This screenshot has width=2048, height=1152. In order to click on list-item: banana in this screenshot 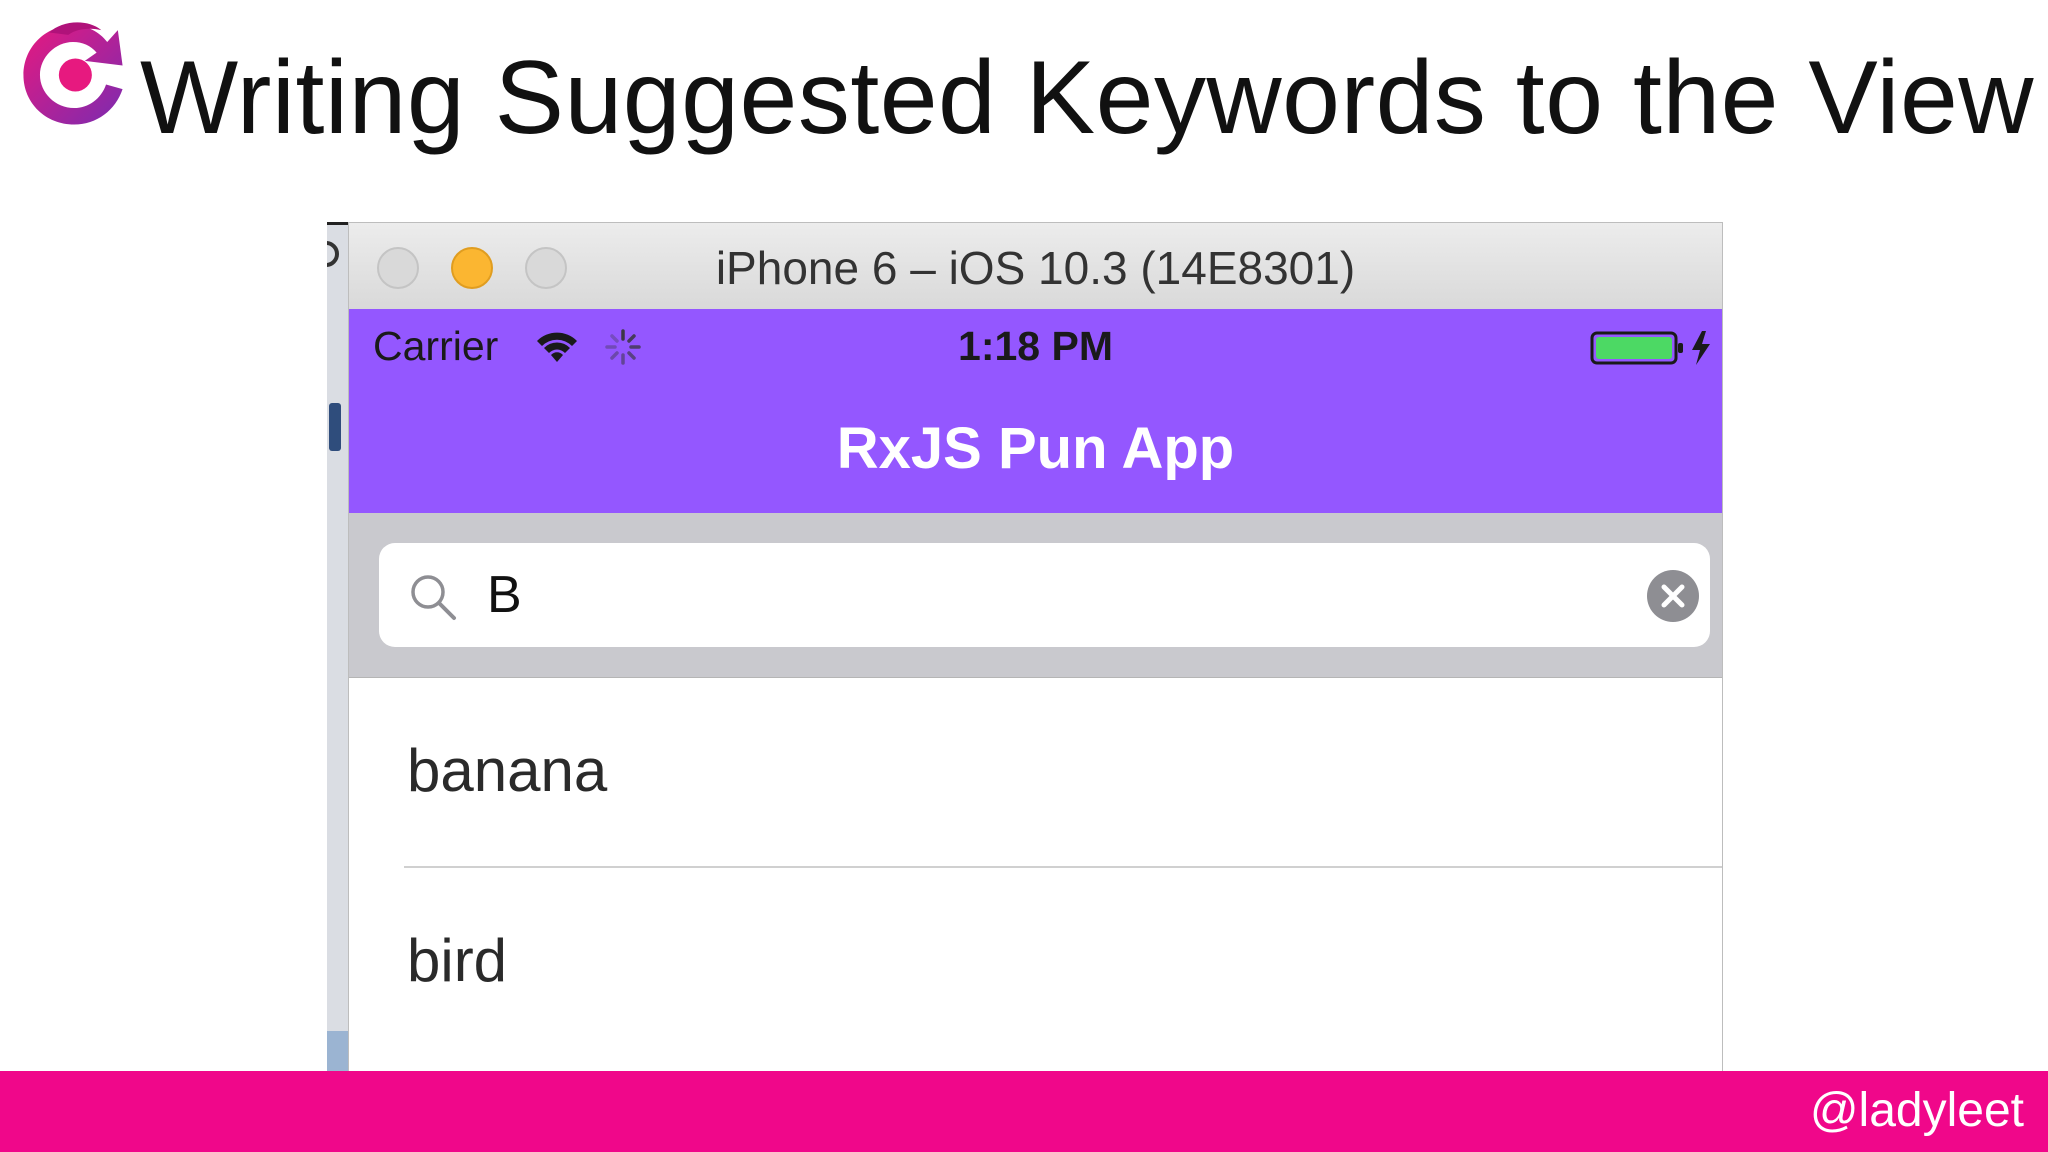, I will do `click(1035, 773)`.